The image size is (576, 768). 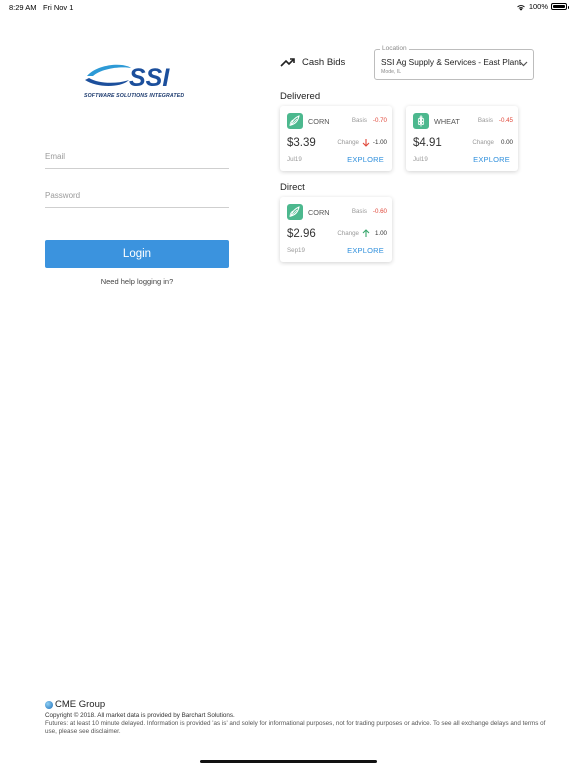 What do you see at coordinates (301, 234) in the screenshot?
I see `price-value: $2.96` at bounding box center [301, 234].